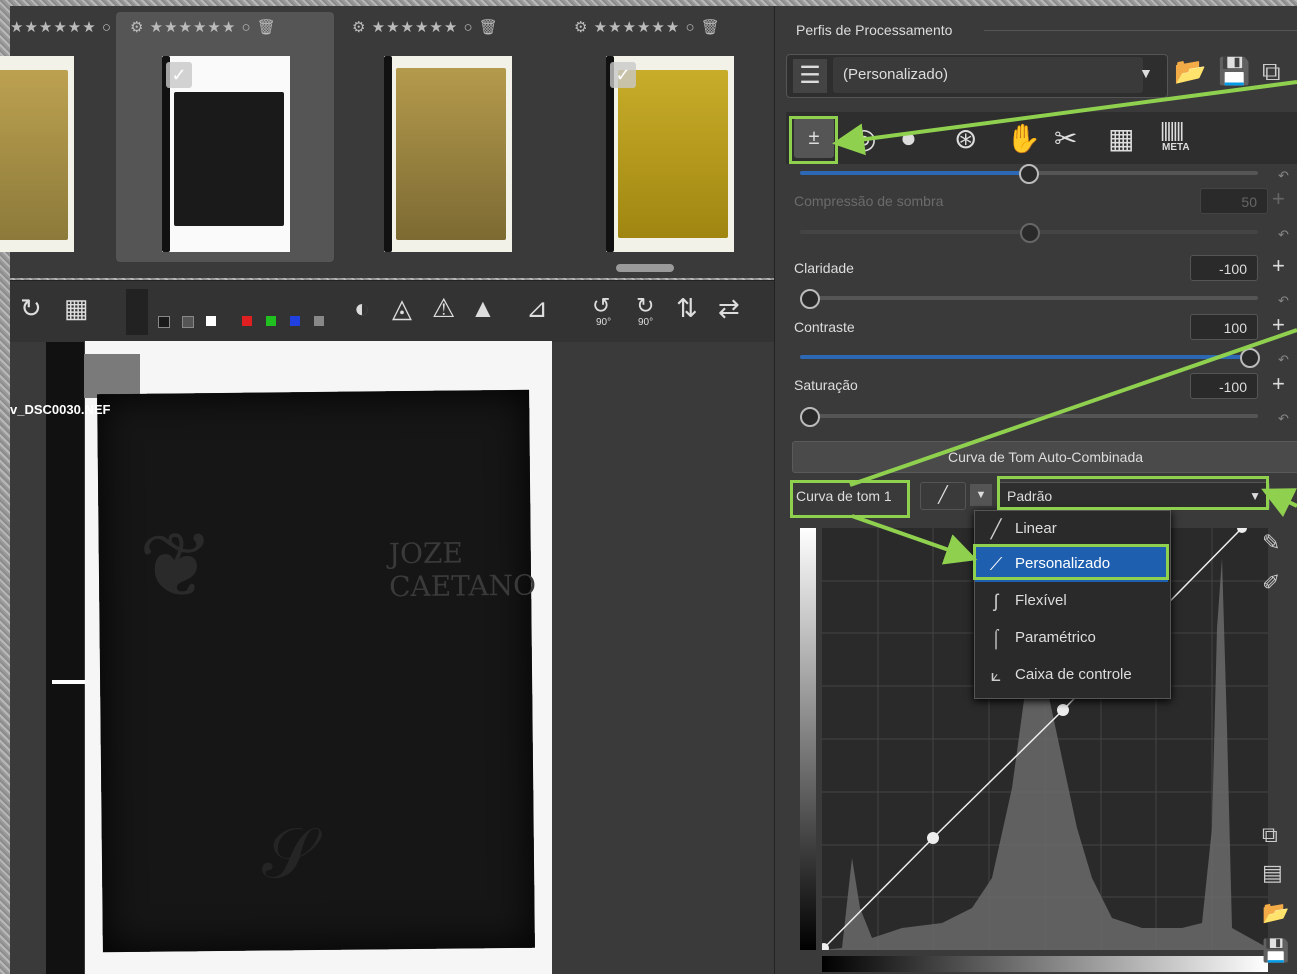  What do you see at coordinates (176, 566) in the screenshot?
I see `document-flourish: ❦` at bounding box center [176, 566].